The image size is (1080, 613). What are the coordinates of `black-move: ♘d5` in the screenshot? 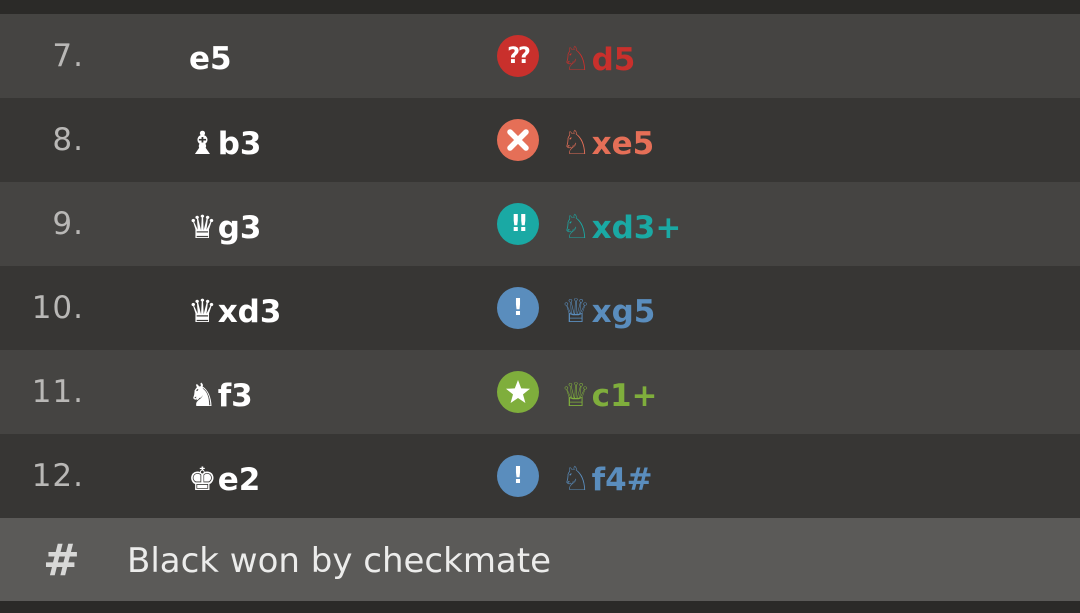 It's located at (598, 56).